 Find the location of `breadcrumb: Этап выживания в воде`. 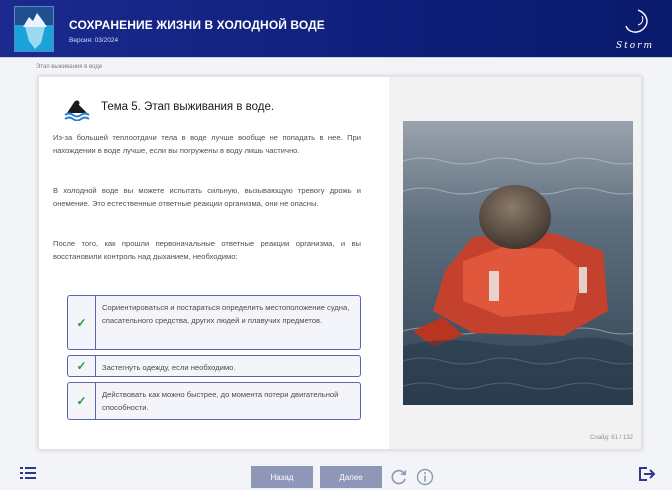

breadcrumb: Этап выживания в воде is located at coordinates (69, 67).